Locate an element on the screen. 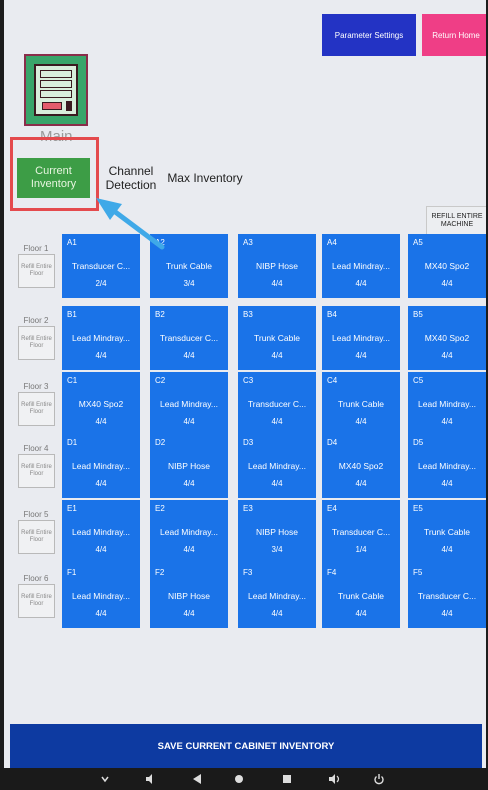 The image size is (488, 790). inventory-cell: B4 Lead Mindray... 4/4 is located at coordinates (361, 338).